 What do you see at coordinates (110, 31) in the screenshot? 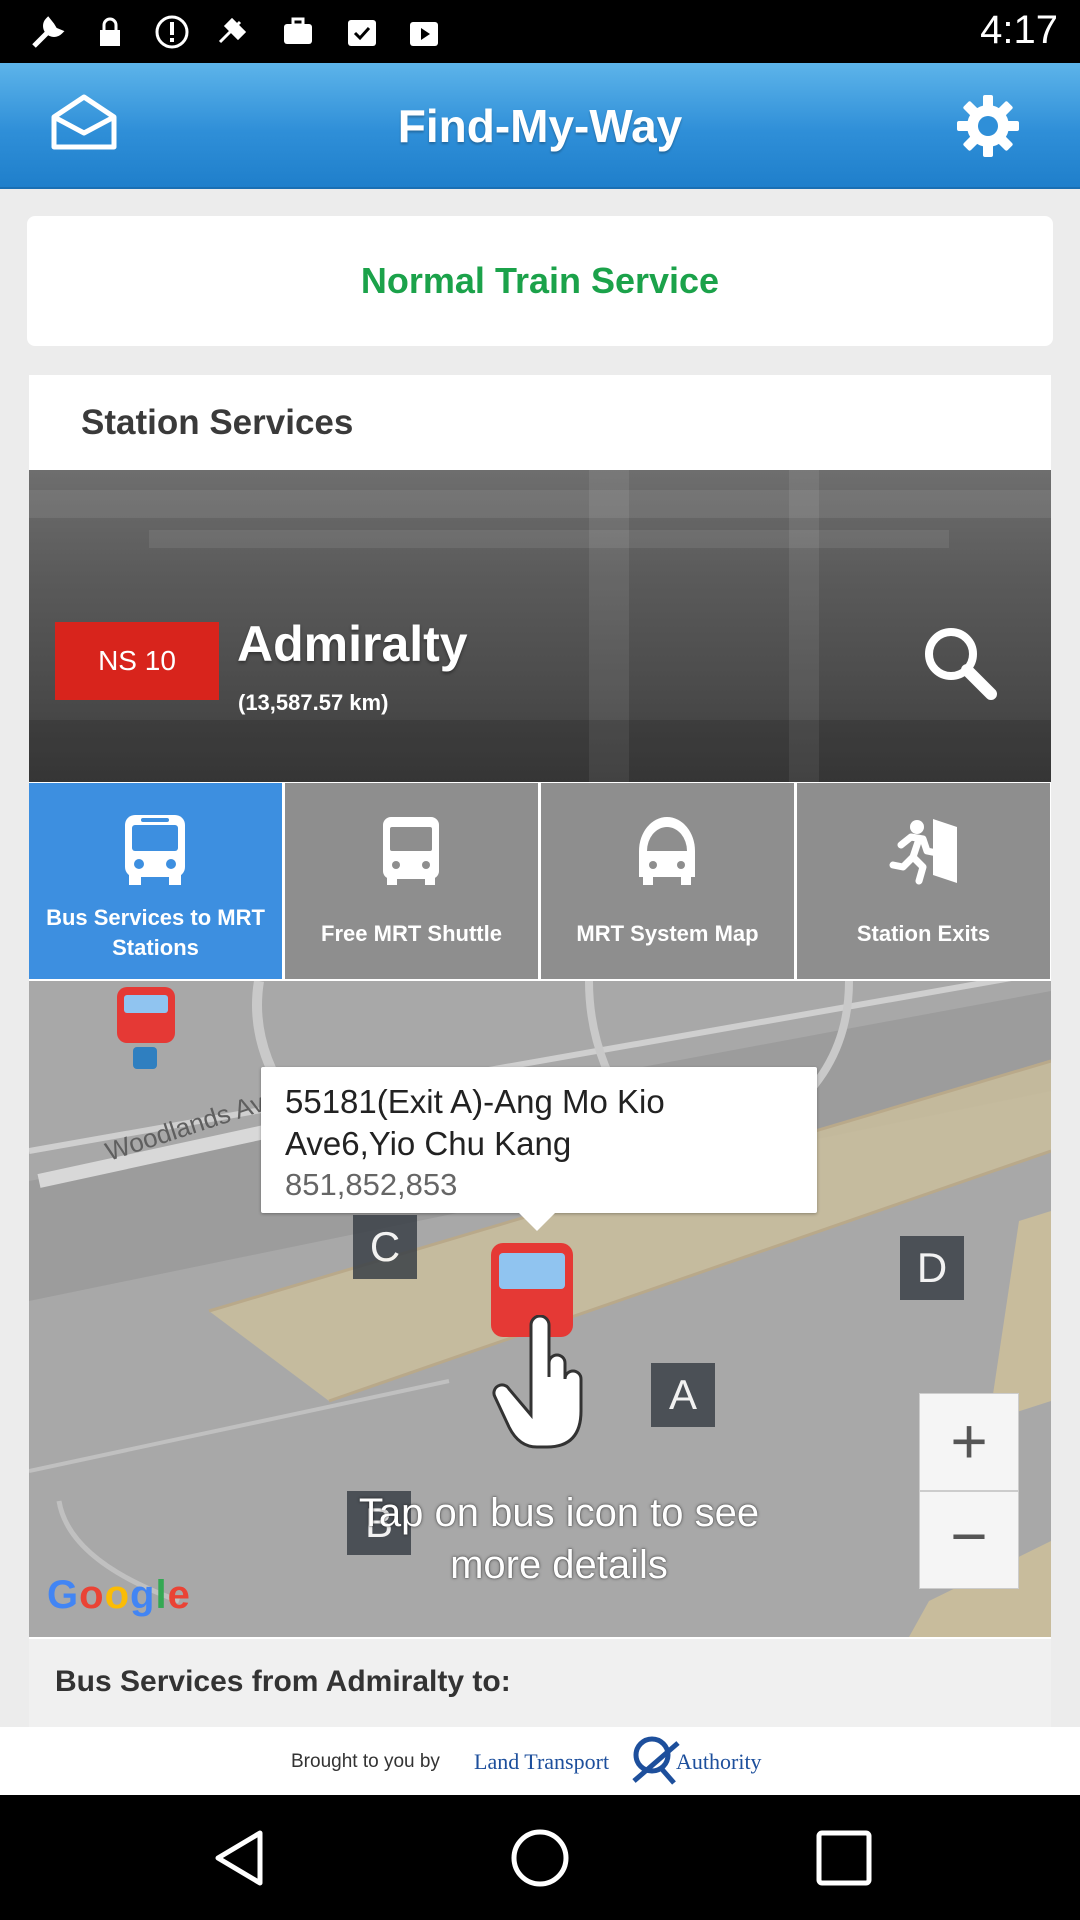
I see `lock-icon` at bounding box center [110, 31].